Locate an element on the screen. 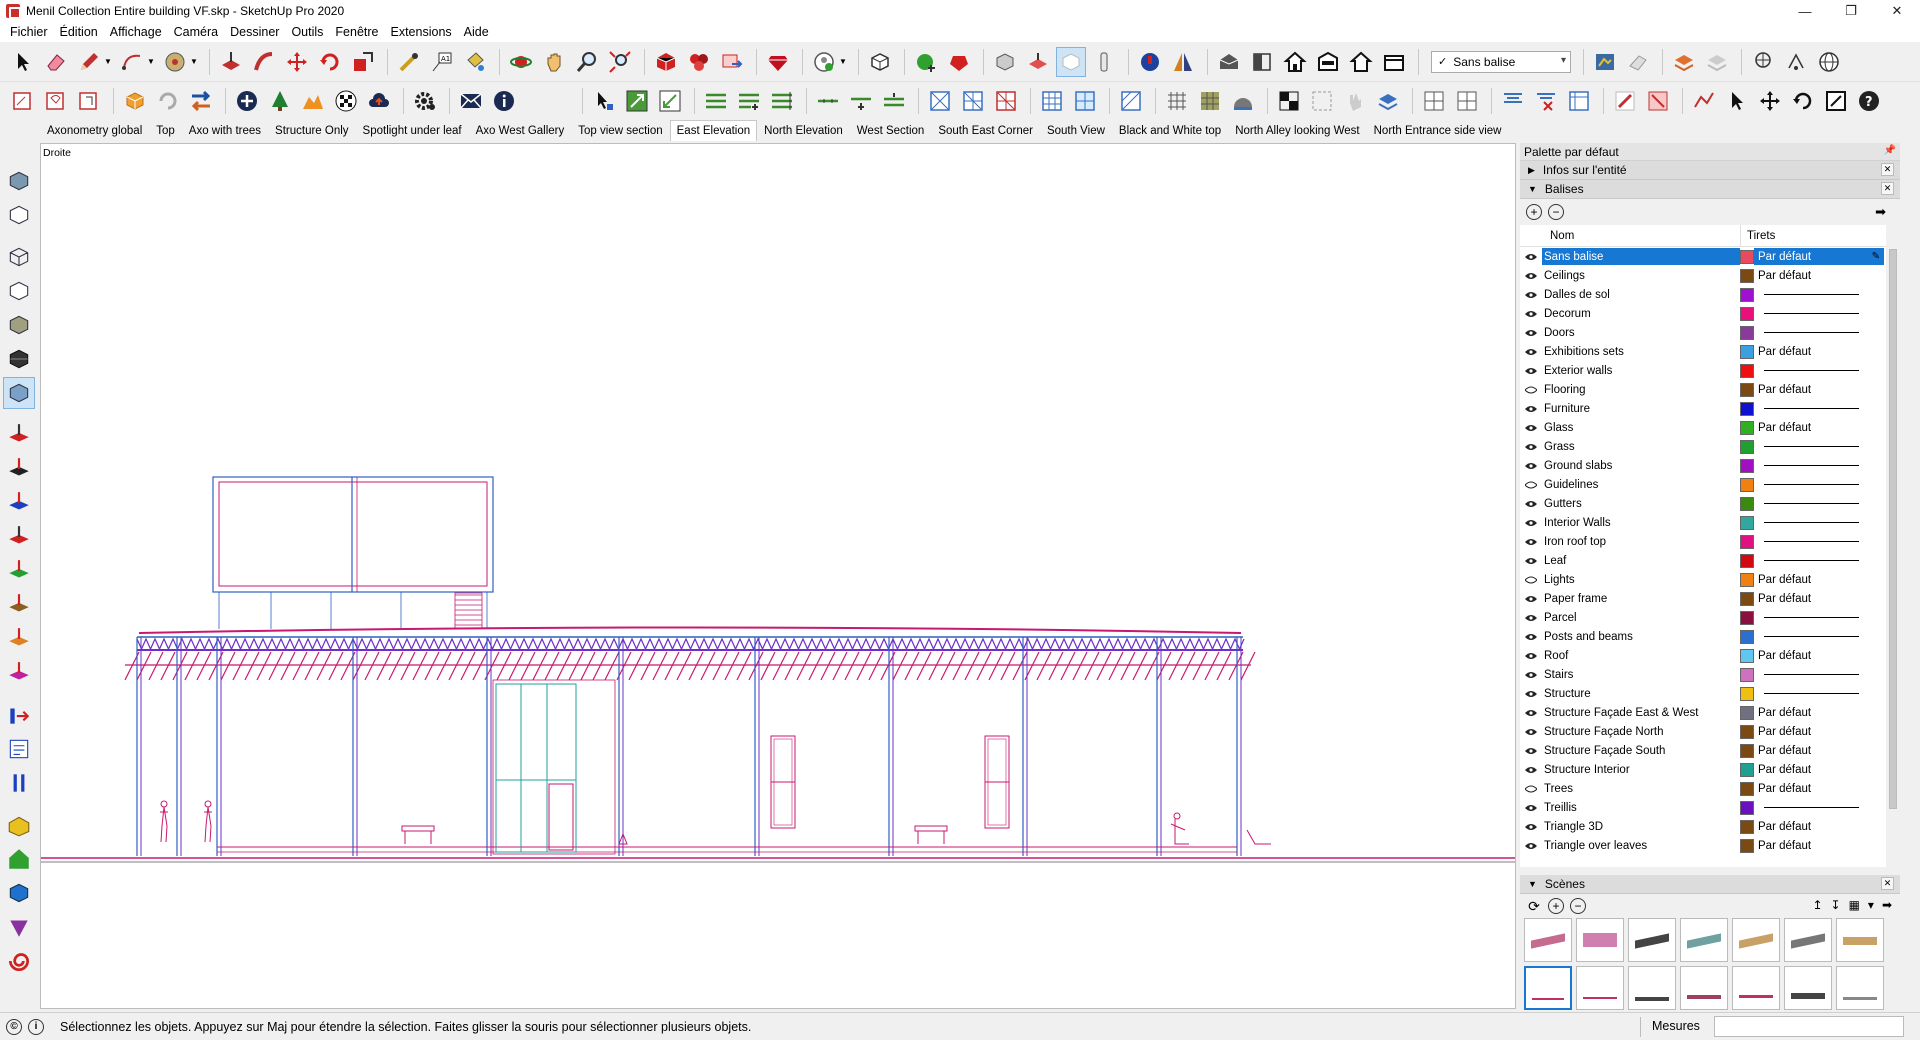 Image resolution: width=1920 pixels, height=1040 pixels. tag-name: Leaf is located at coordinates (1641, 560).